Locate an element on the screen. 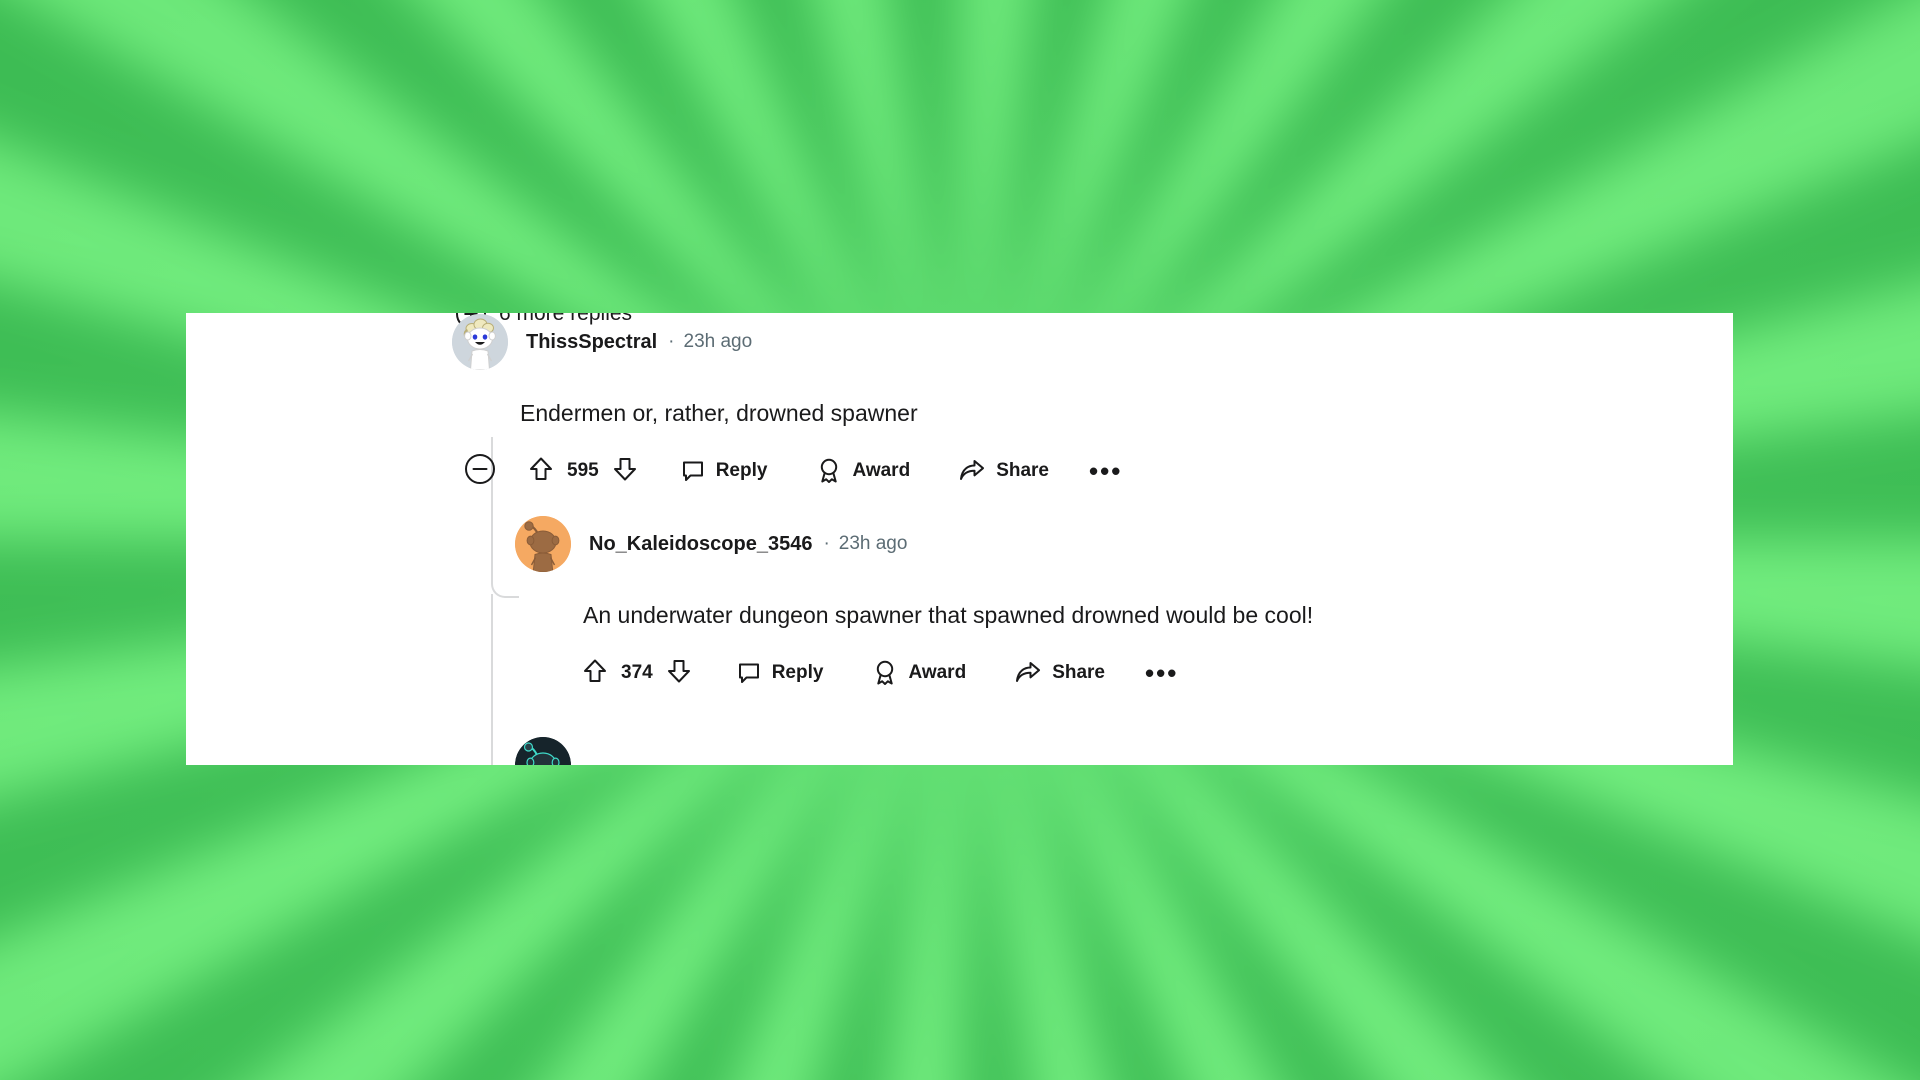 This screenshot has height=1080, width=1920. comment-action-bar: 595 Reply Award Share ••• is located at coordinates (959, 471).